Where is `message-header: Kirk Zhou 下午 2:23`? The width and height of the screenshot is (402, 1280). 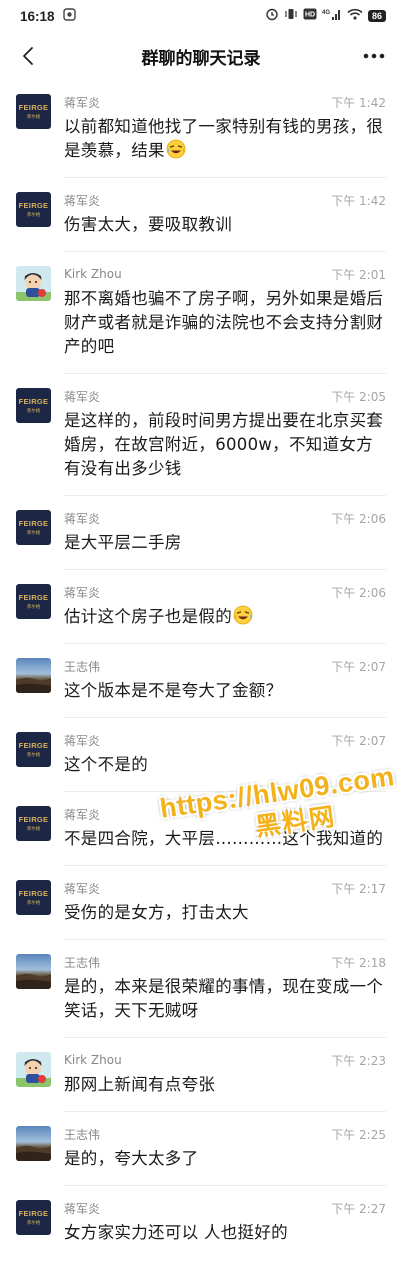
message-header: Kirk Zhou 下午 2:23 is located at coordinates (225, 1060).